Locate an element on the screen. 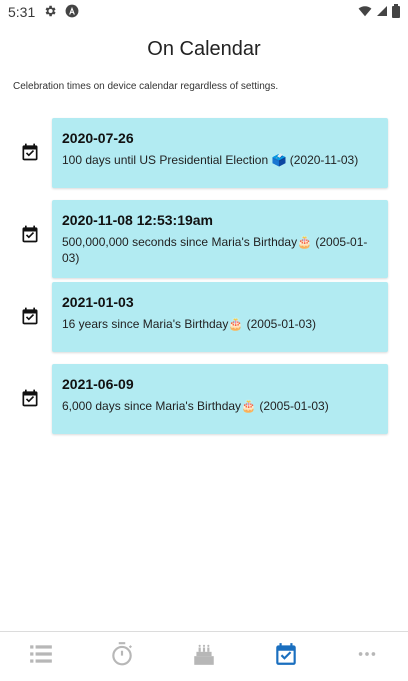 The width and height of the screenshot is (408, 681). stopwatch-icon is located at coordinates (122, 656).